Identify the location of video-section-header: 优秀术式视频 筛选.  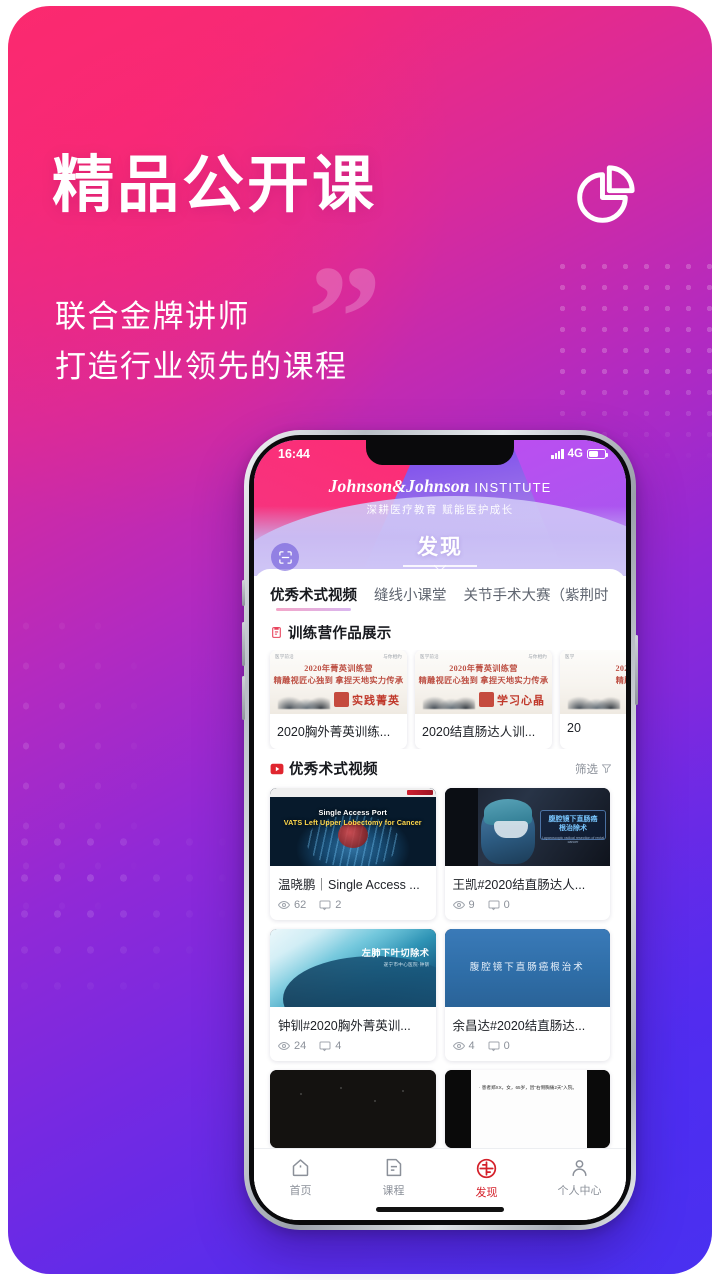
(440, 767).